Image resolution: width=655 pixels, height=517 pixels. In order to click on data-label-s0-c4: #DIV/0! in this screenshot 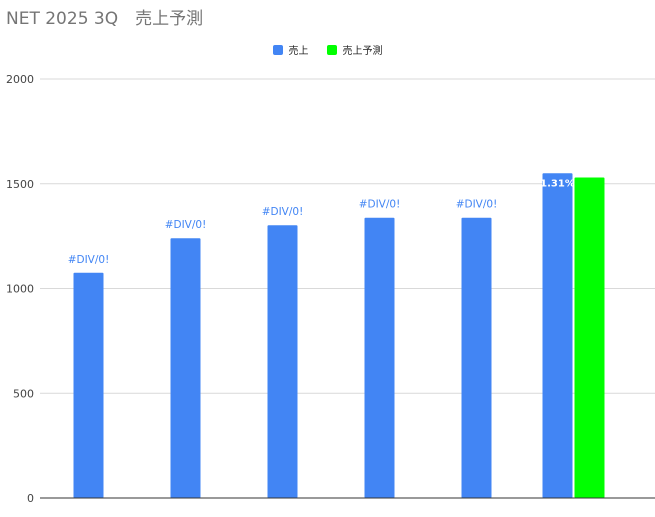, I will do `click(477, 205)`.